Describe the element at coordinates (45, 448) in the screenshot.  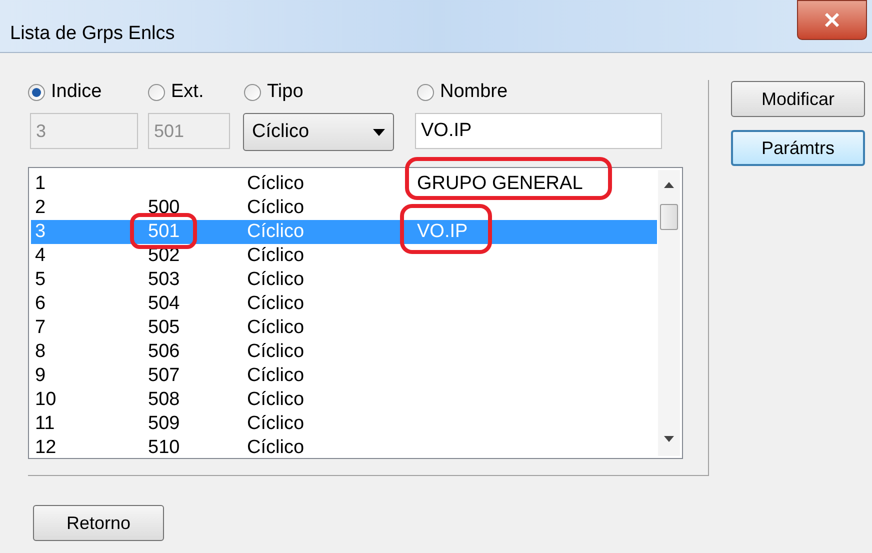
I see `list-cell: 12` at that location.